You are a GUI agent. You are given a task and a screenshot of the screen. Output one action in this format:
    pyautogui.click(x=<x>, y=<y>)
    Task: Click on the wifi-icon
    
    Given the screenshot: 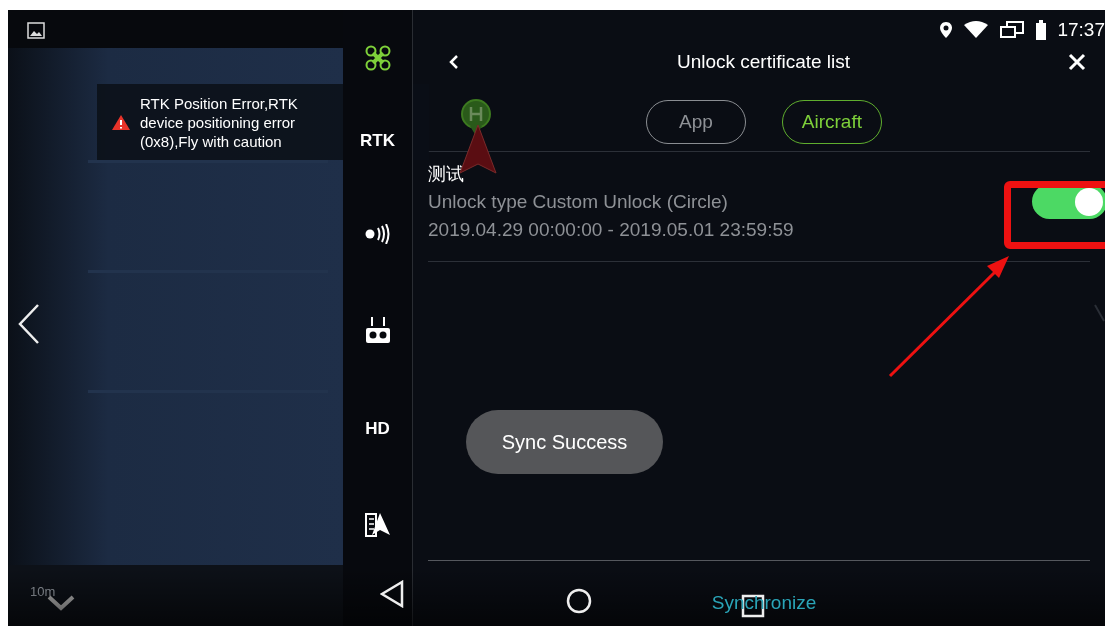 What is the action you would take?
    pyautogui.click(x=976, y=29)
    